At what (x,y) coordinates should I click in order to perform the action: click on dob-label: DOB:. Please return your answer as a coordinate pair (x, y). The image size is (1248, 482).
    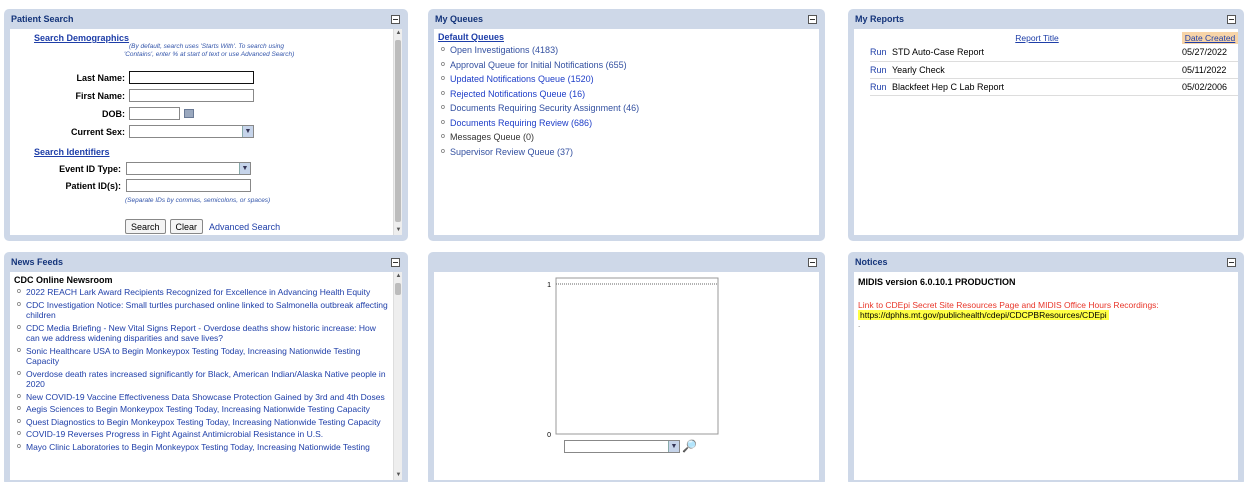
    Looking at the image, I should click on (113, 113).